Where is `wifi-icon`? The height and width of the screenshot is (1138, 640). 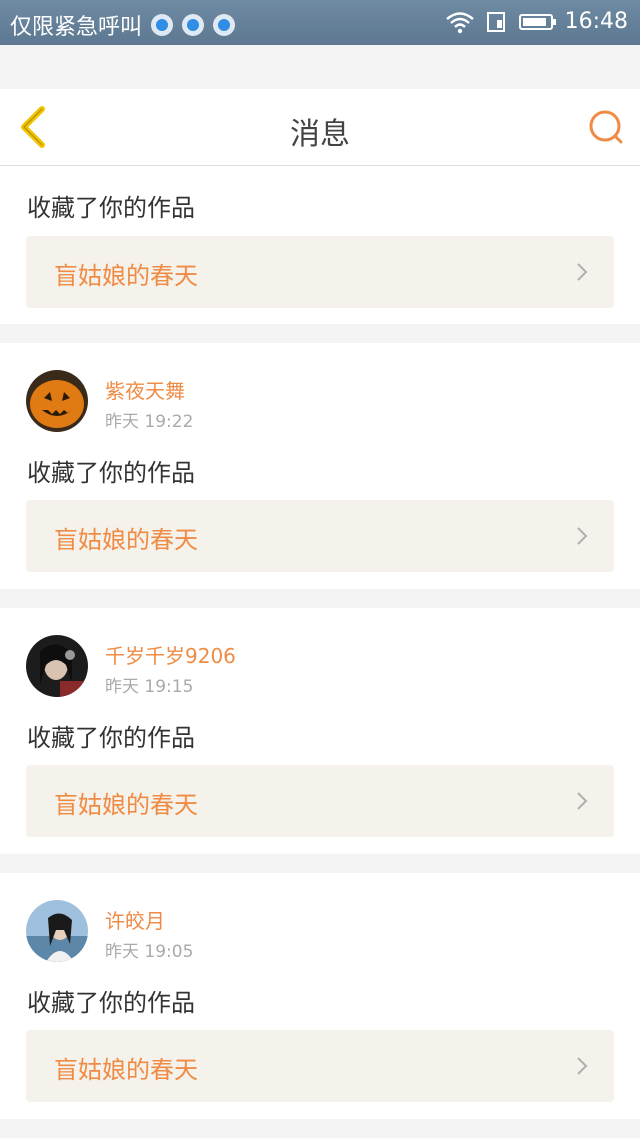 wifi-icon is located at coordinates (459, 22).